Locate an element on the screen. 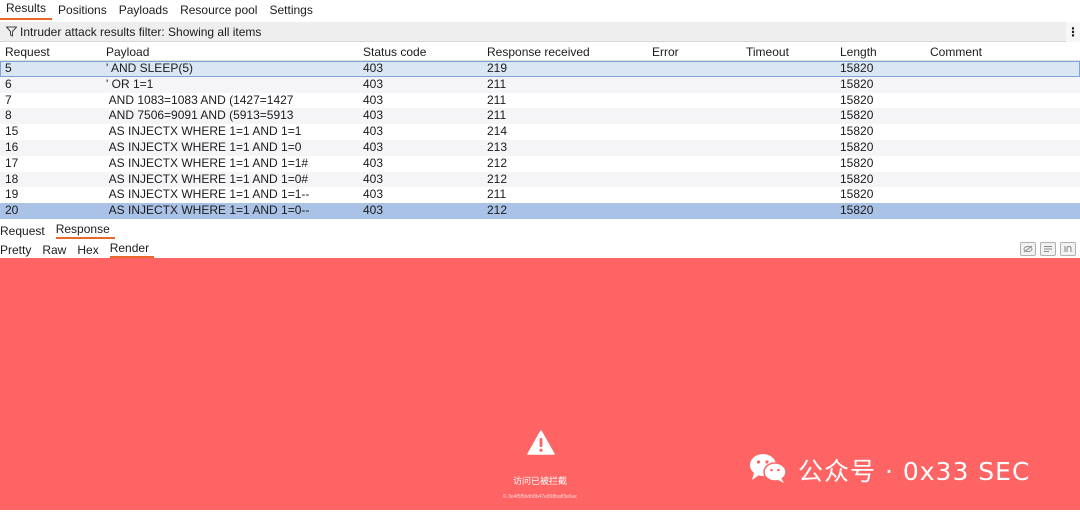  cell-request: 7 is located at coordinates (8, 99).